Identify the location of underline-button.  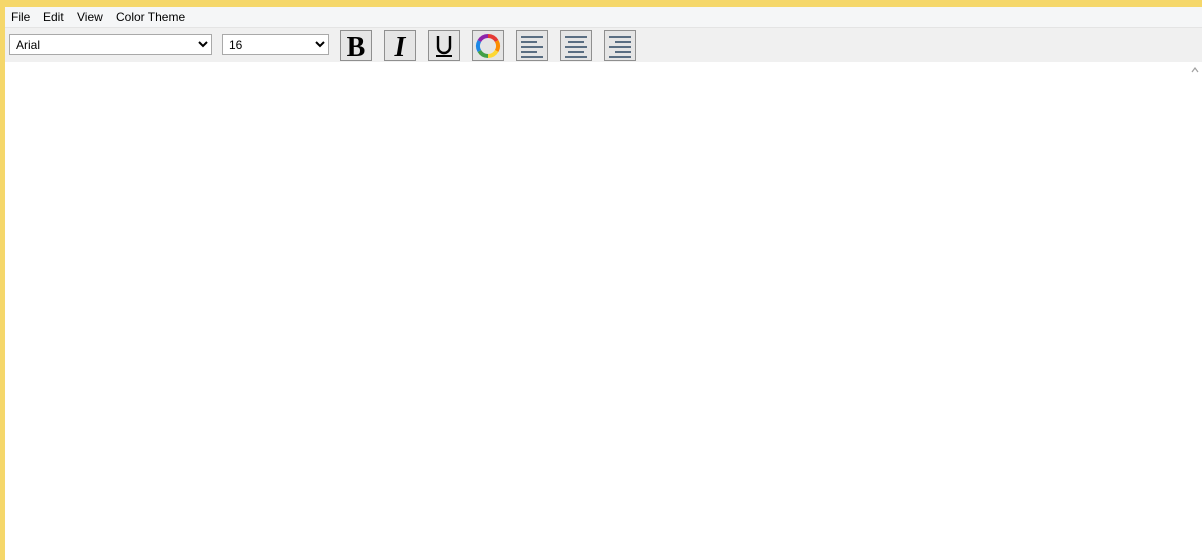
(444, 45).